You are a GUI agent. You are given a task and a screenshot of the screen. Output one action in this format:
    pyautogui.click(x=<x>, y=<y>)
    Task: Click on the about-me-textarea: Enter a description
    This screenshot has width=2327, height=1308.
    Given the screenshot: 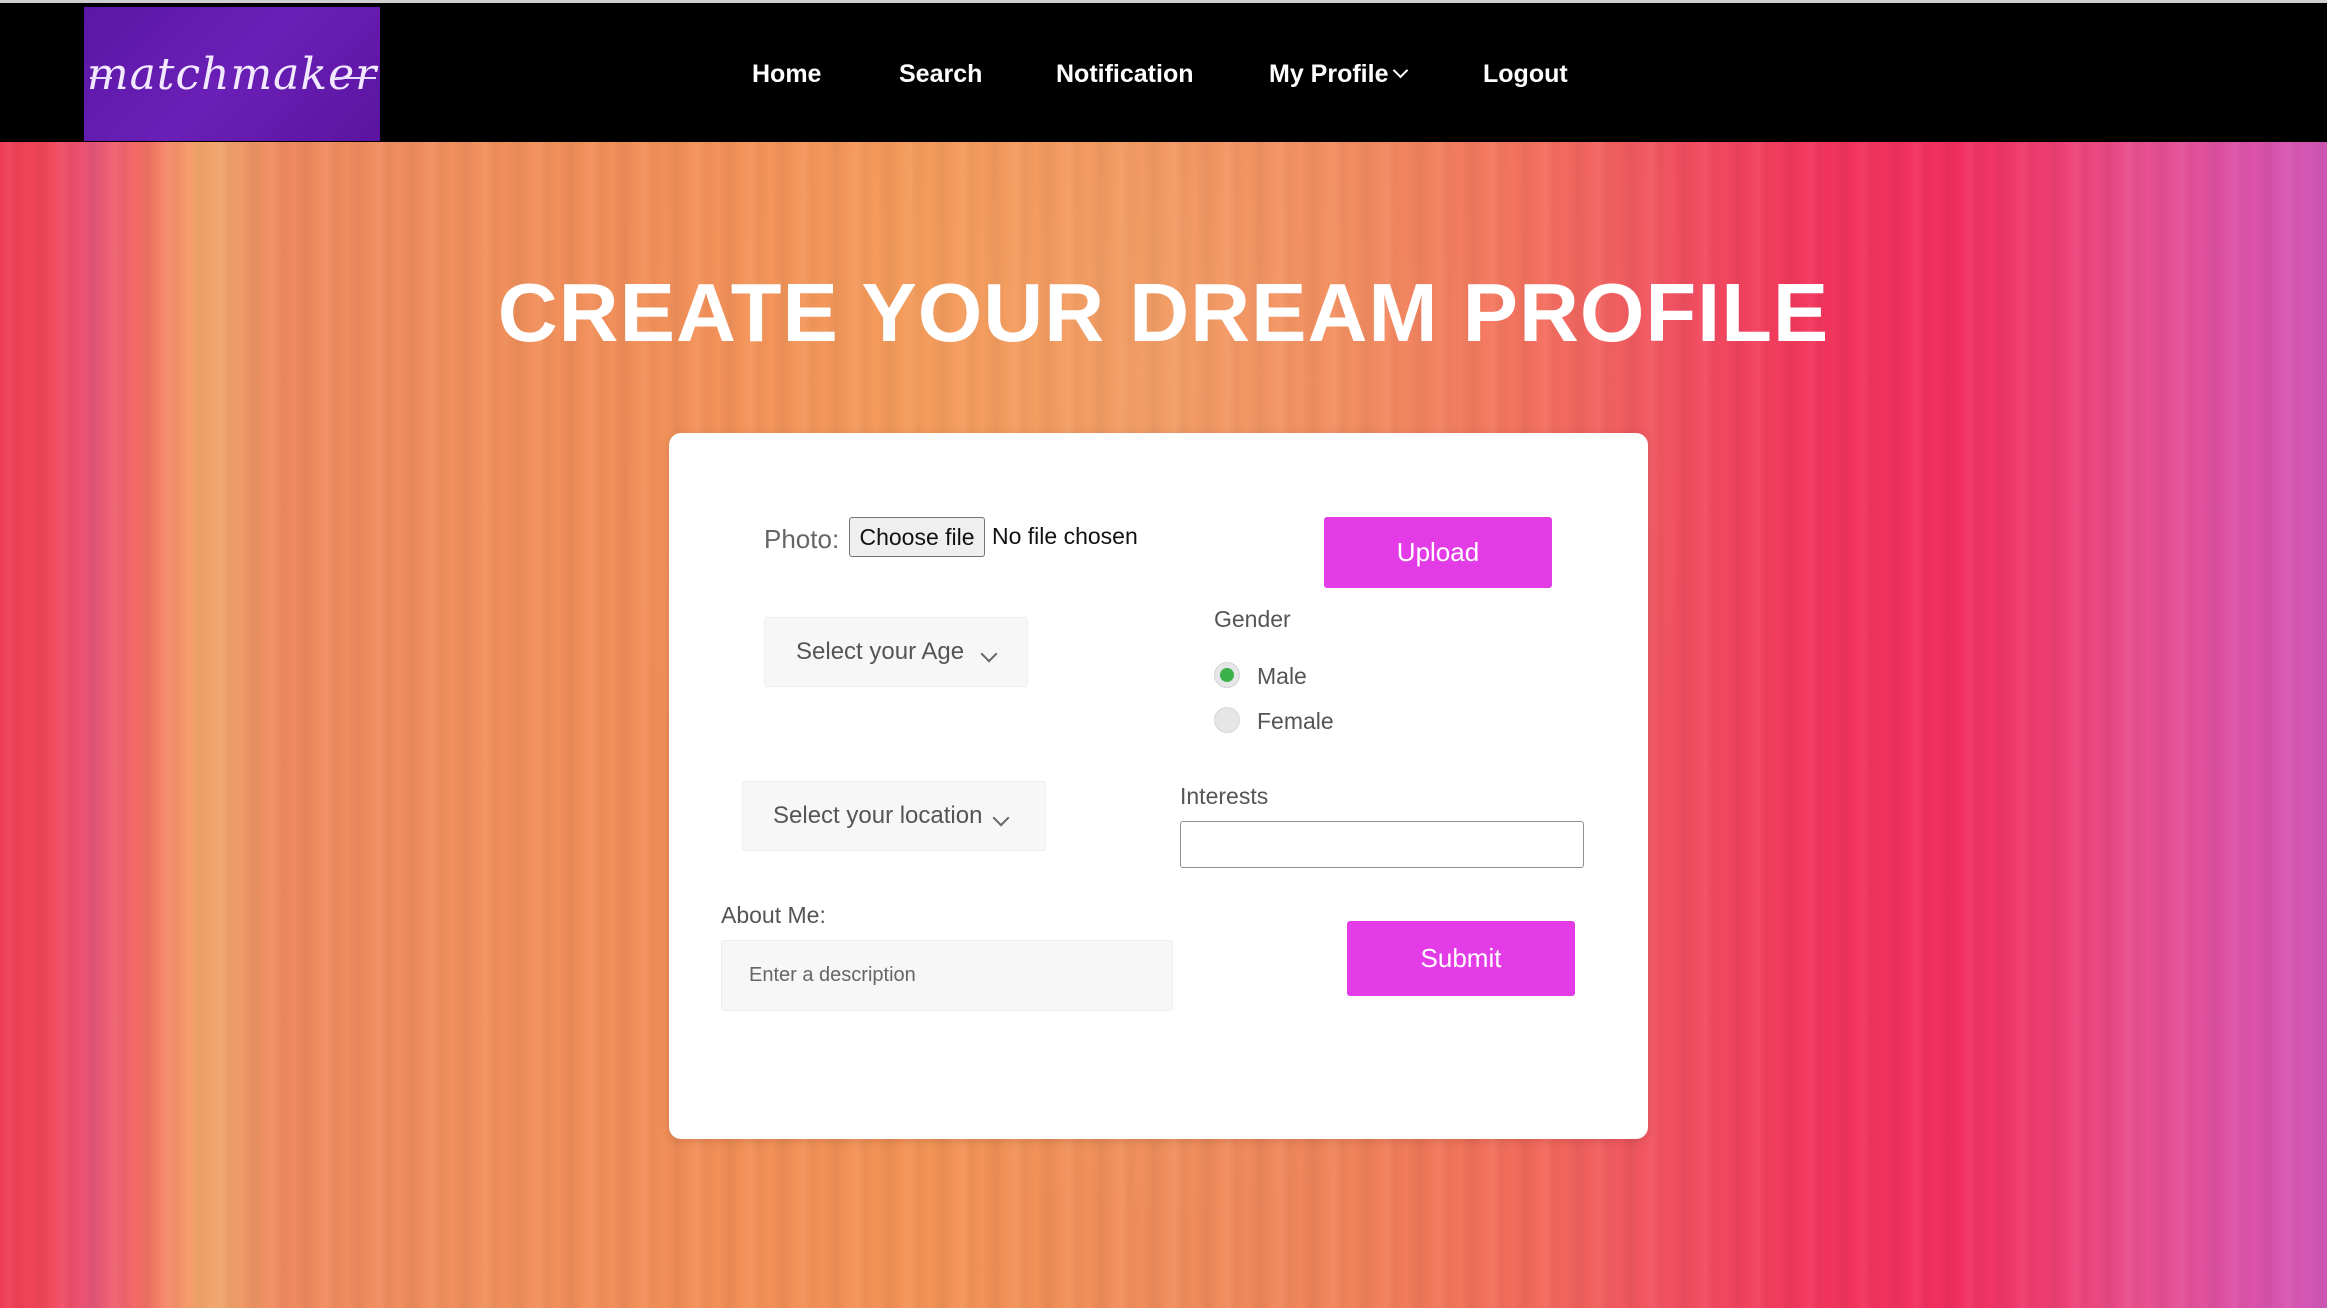 What is the action you would take?
    pyautogui.click(x=947, y=975)
    